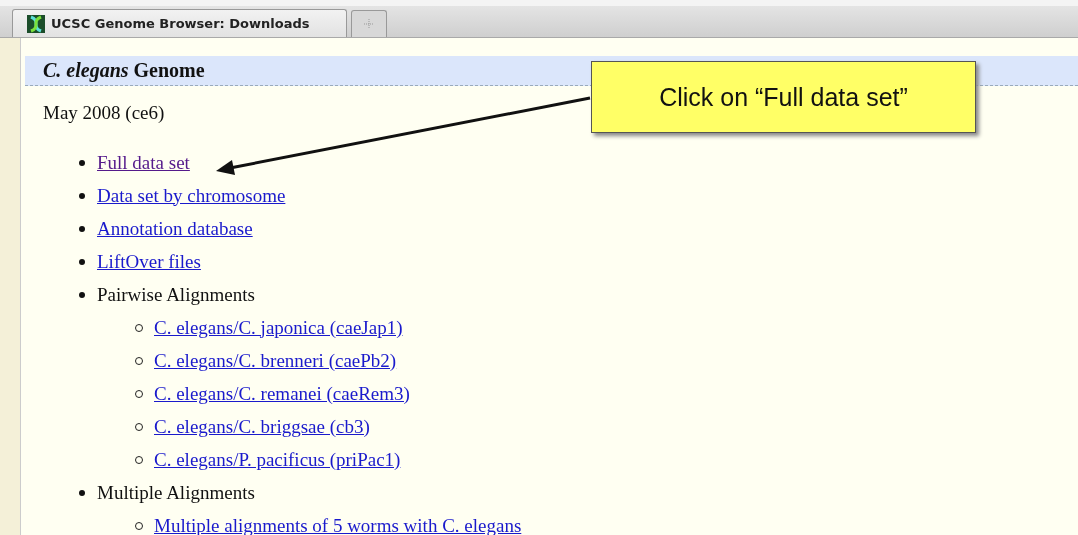 The image size is (1078, 535). I want to click on link: C. elegans/P. pacificus (priPac1), so click(277, 459).